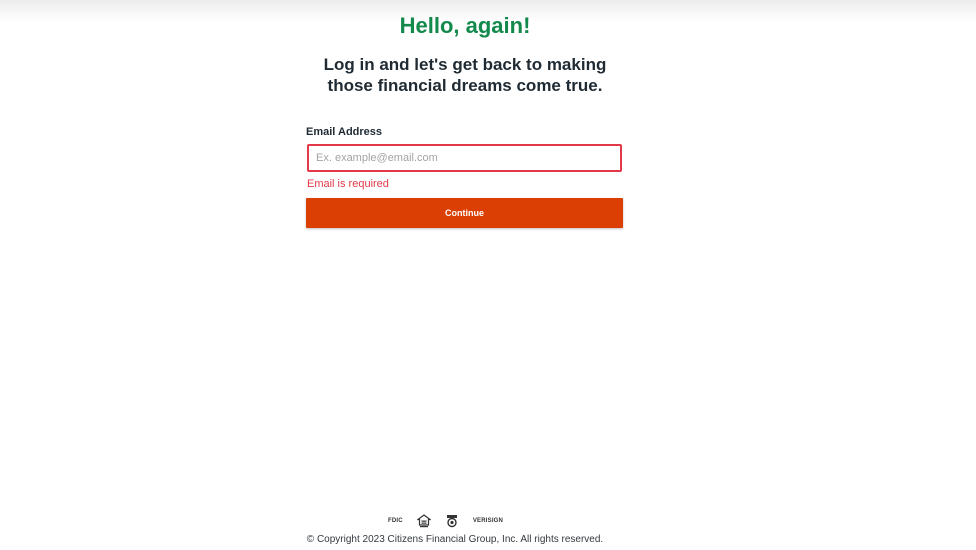  Describe the element at coordinates (424, 521) in the screenshot. I see `equal-housing-lender-icon` at that location.